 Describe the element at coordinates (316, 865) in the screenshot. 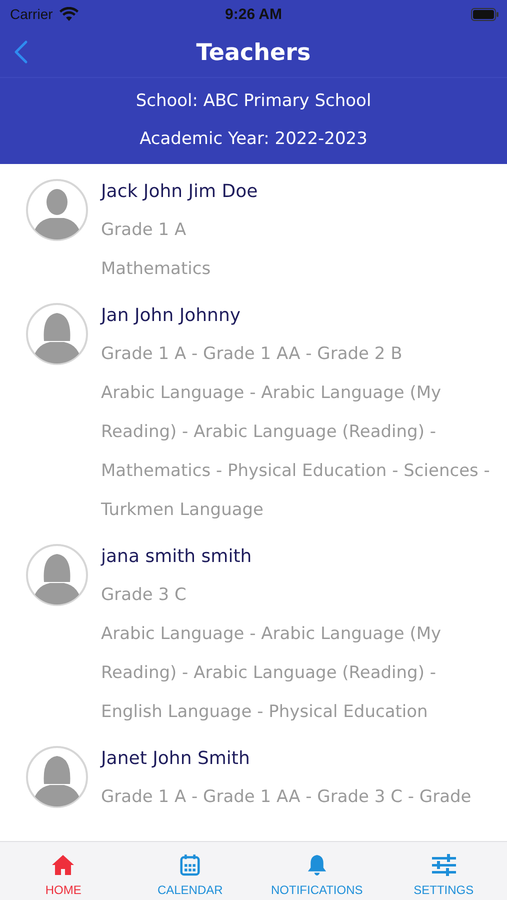

I see `bell-icon` at that location.